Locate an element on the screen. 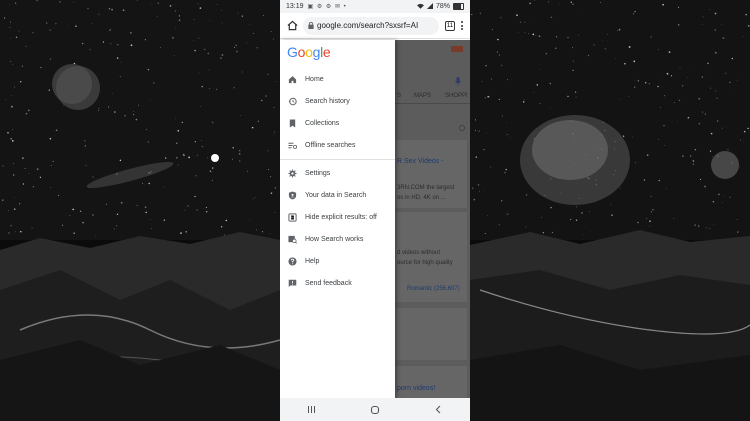  result-title: porn videos! is located at coordinates (416, 388).